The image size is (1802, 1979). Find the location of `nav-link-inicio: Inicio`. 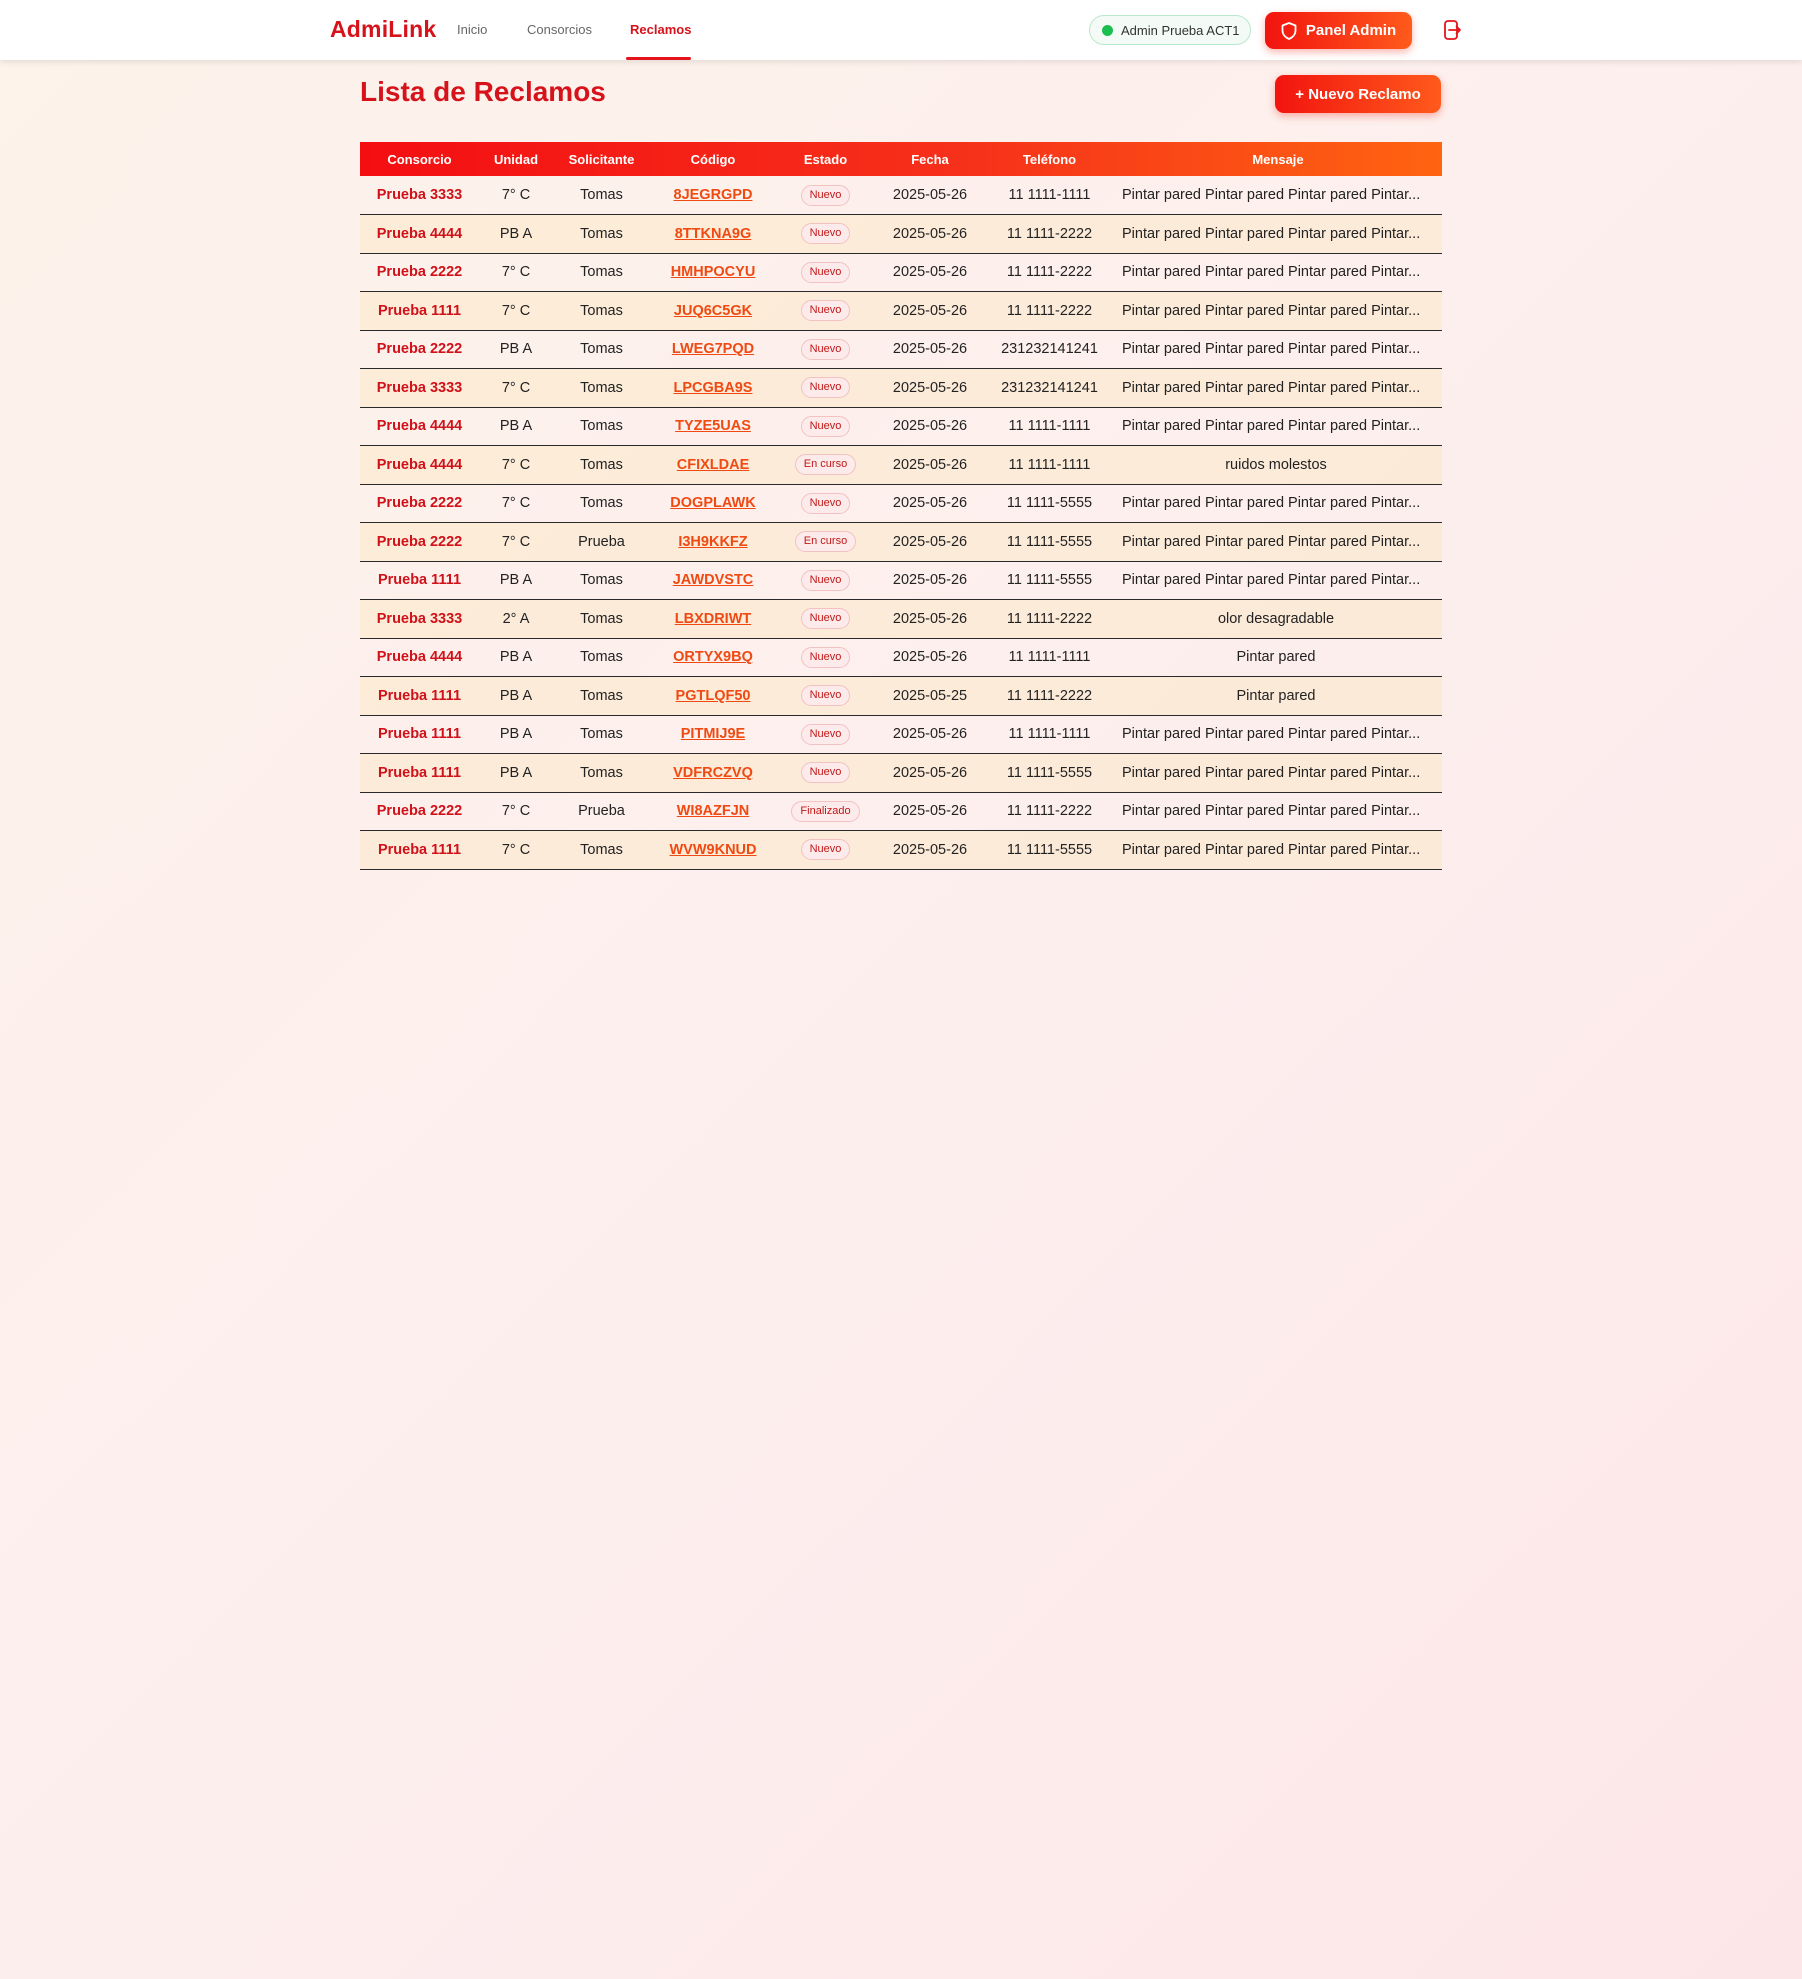

nav-link-inicio: Inicio is located at coordinates (472, 29).